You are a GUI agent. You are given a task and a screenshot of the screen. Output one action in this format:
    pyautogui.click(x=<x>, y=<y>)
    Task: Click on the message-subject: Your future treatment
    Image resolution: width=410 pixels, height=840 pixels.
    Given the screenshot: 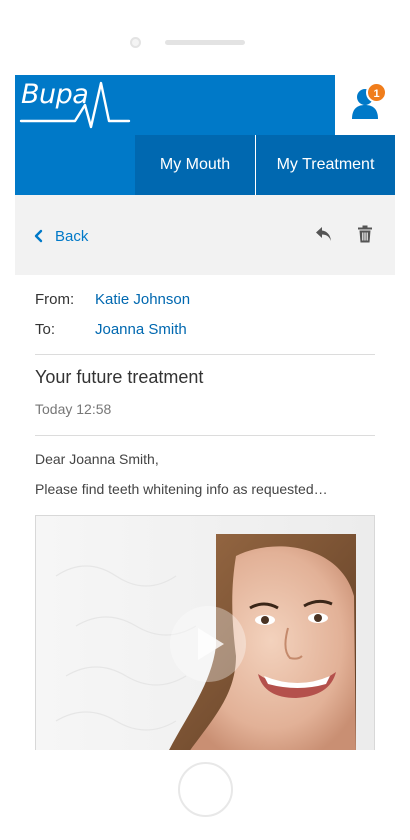 What is the action you would take?
    pyautogui.click(x=119, y=377)
    